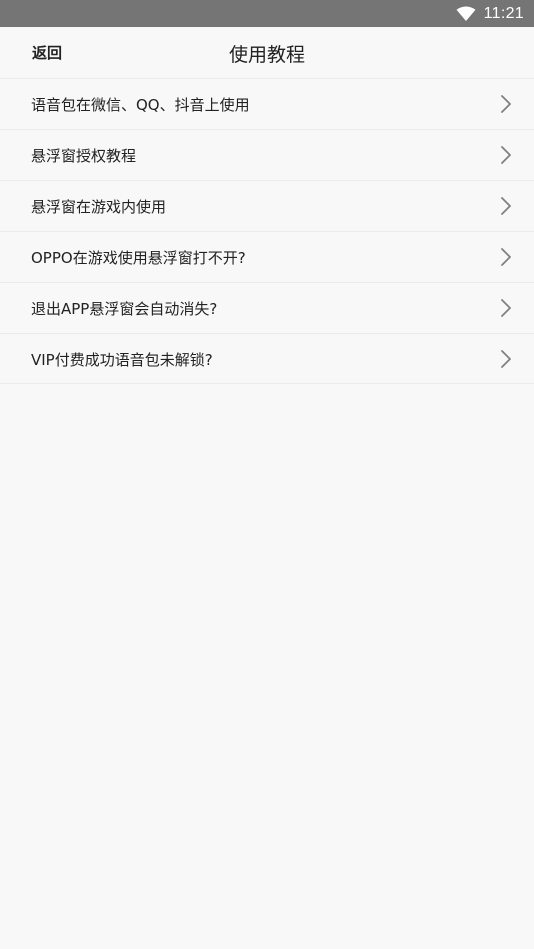 The image size is (534, 949). I want to click on list-item: 悬浮窗授权教程, so click(267, 154).